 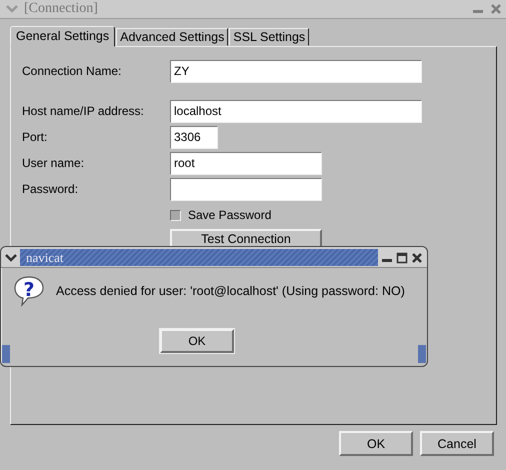 I want to click on tab: SSL Settings, so click(x=269, y=37).